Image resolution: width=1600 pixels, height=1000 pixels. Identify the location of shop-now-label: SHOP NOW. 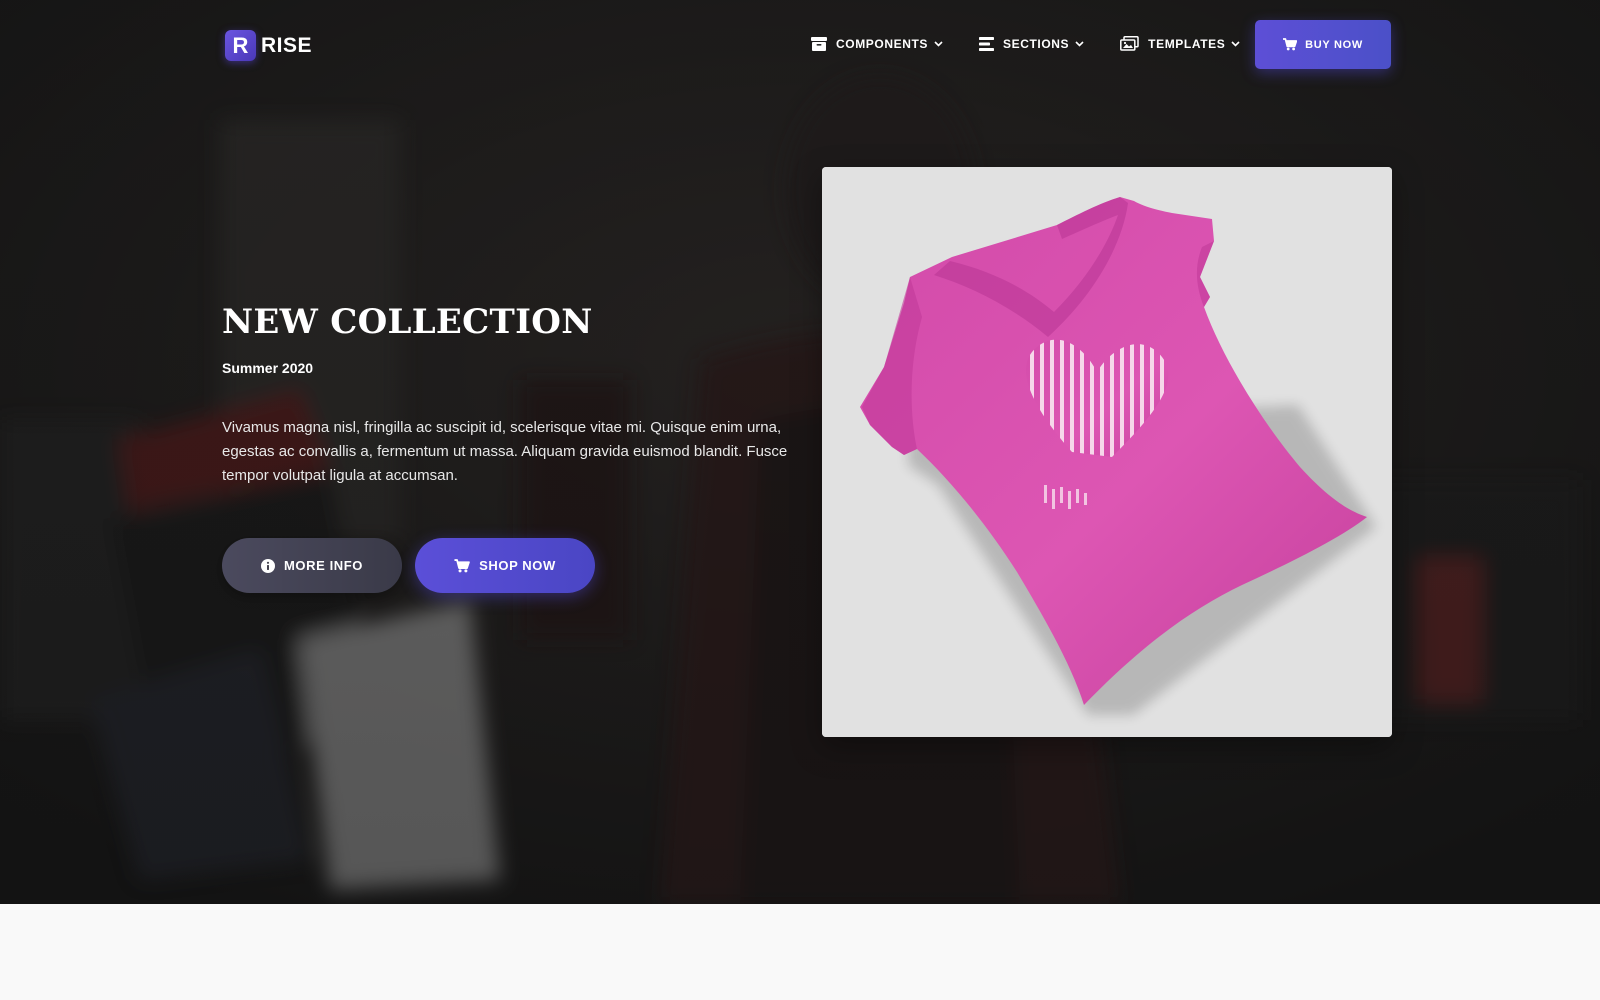
(517, 565).